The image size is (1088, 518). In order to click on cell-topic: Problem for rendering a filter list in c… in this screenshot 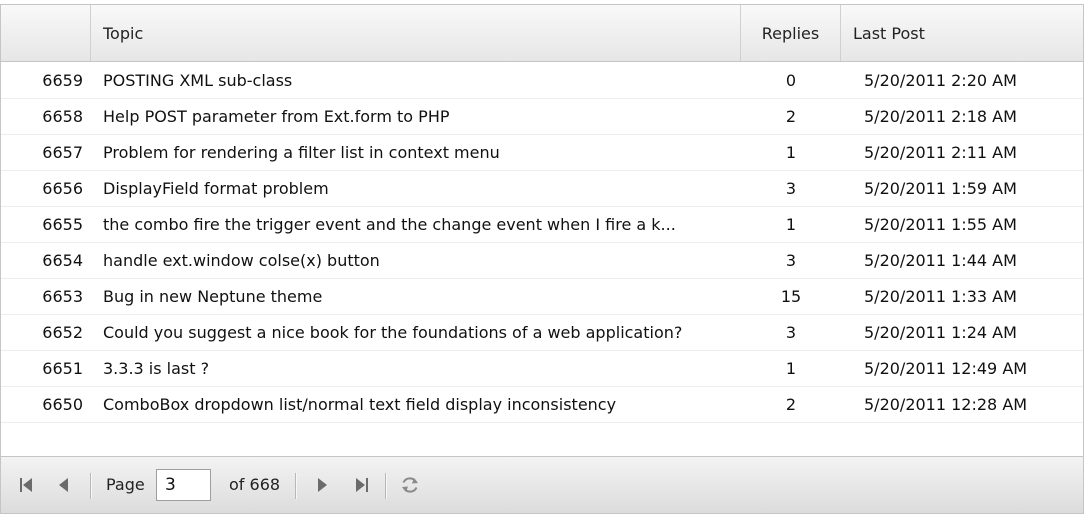, I will do `click(301, 152)`.